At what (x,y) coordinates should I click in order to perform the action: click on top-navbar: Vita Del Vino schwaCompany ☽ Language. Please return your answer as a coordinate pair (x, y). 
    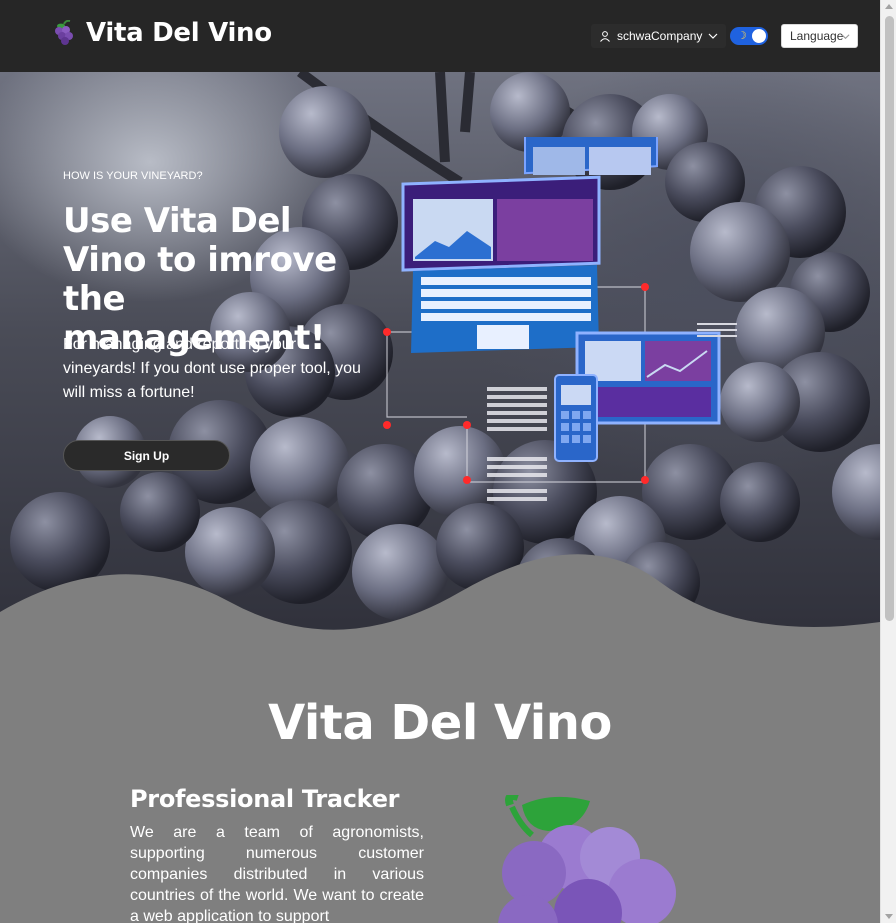
    Looking at the image, I should click on (440, 36).